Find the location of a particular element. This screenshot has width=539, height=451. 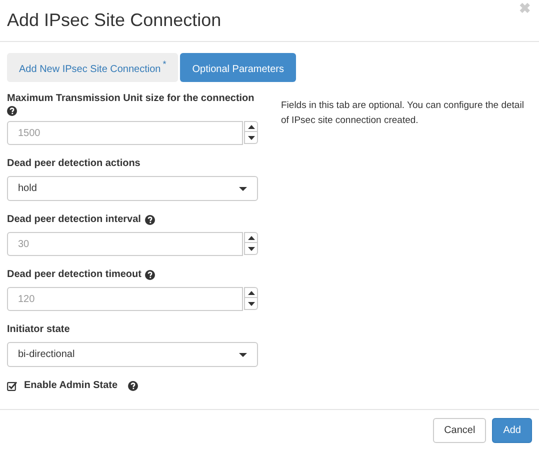

field-label: Dead peer detection interval is located at coordinates (74, 220).